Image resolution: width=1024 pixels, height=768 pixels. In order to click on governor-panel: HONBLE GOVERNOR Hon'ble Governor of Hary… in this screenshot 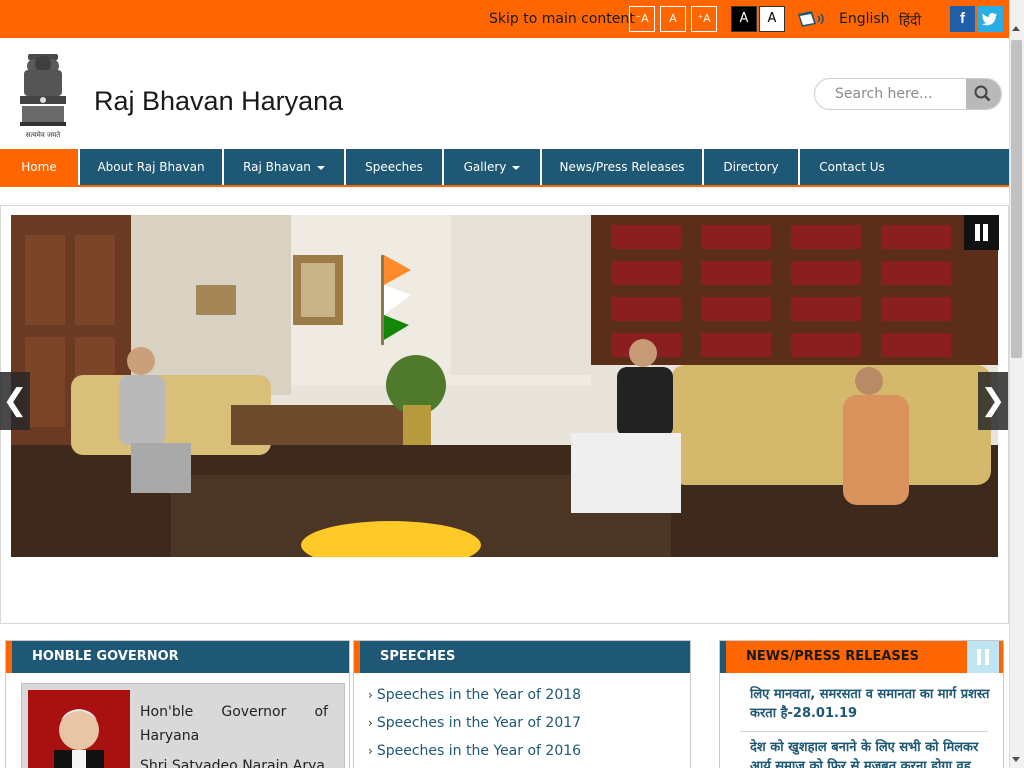, I will do `click(177, 704)`.